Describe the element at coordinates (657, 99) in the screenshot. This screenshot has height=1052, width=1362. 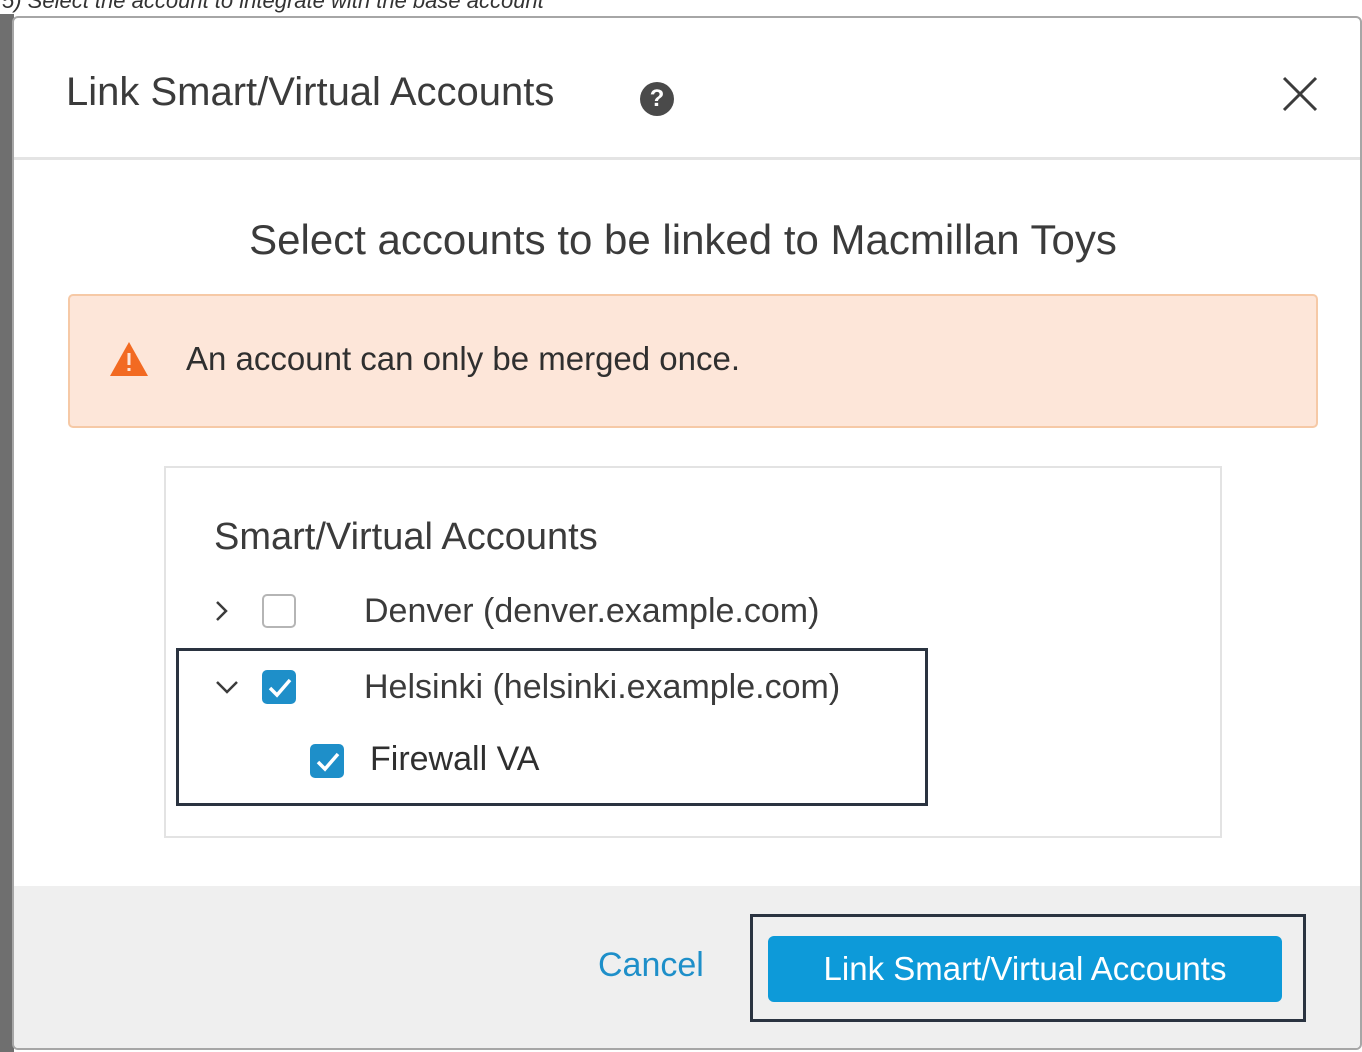
I see `help-icon: ?` at that location.